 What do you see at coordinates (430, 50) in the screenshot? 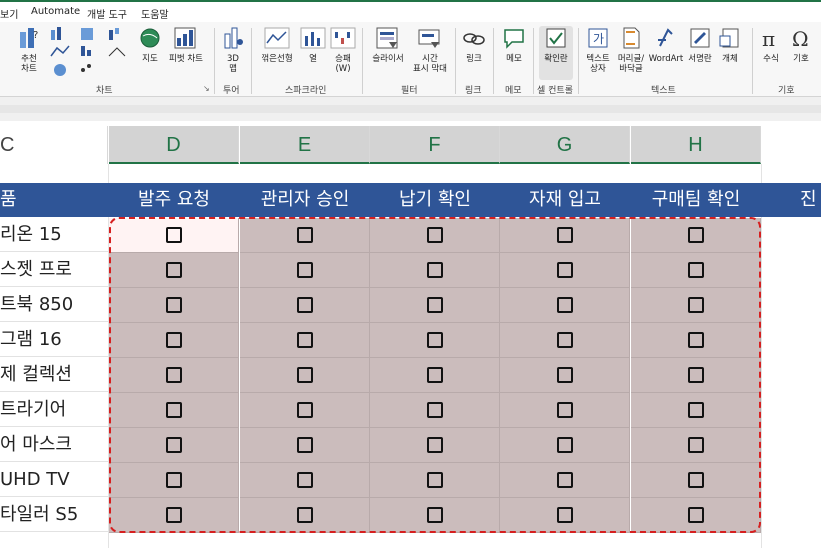
I see `timeline-button: 시간 표시 막대` at bounding box center [430, 50].